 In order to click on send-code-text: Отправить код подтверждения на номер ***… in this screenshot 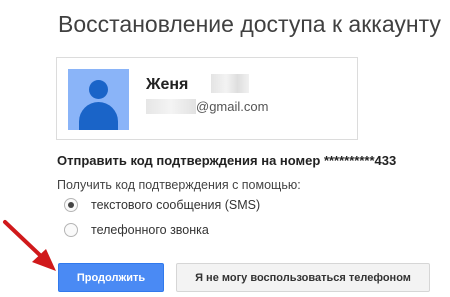, I will do `click(227, 160)`.